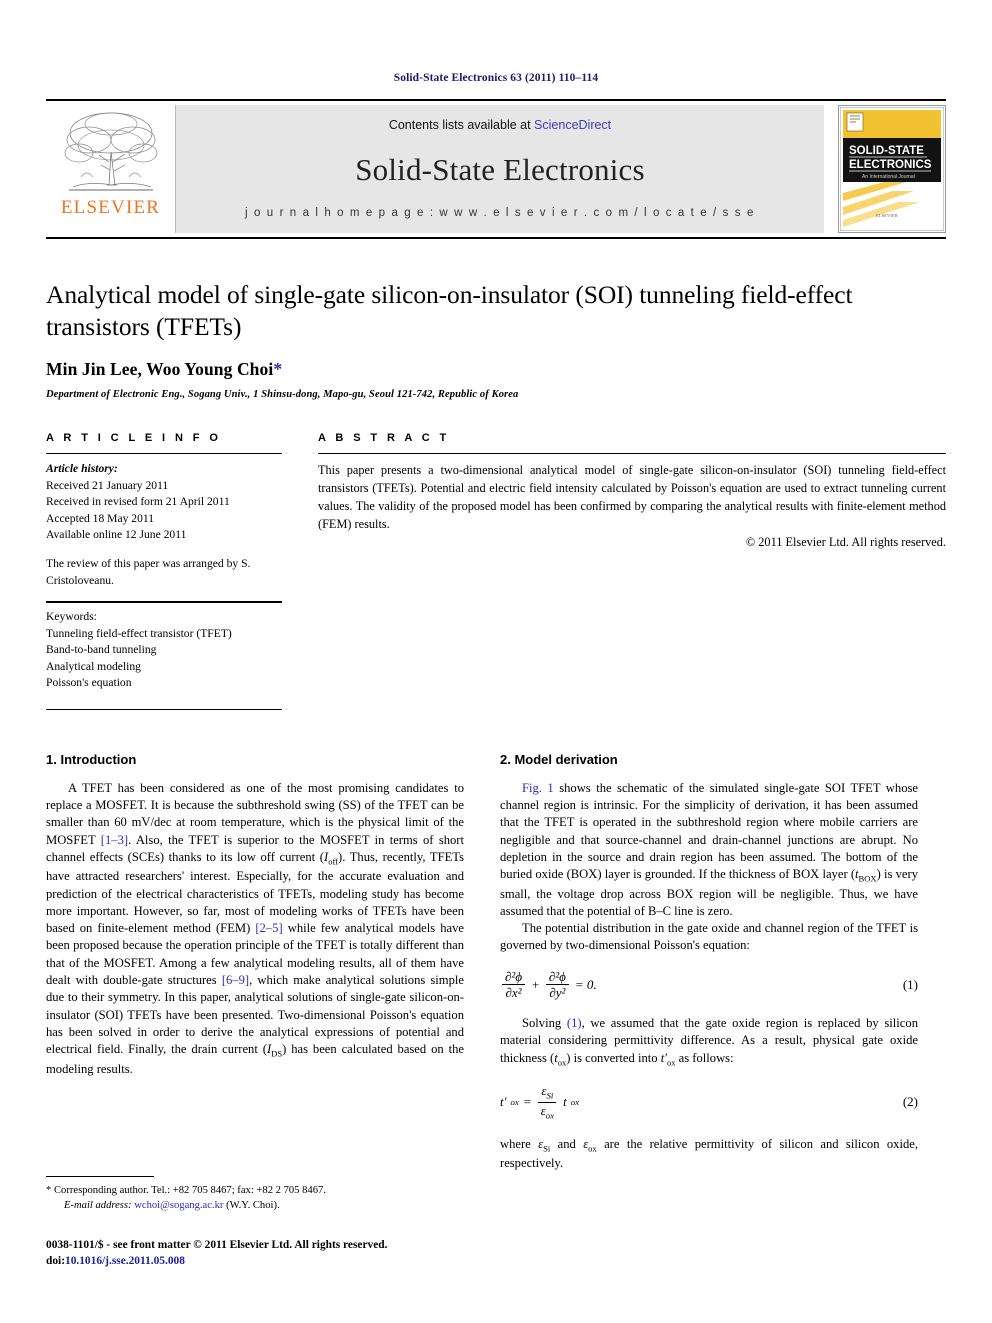 The height and width of the screenshot is (1323, 992). What do you see at coordinates (278, 369) in the screenshot?
I see `corresponding-author-marker: *` at bounding box center [278, 369].